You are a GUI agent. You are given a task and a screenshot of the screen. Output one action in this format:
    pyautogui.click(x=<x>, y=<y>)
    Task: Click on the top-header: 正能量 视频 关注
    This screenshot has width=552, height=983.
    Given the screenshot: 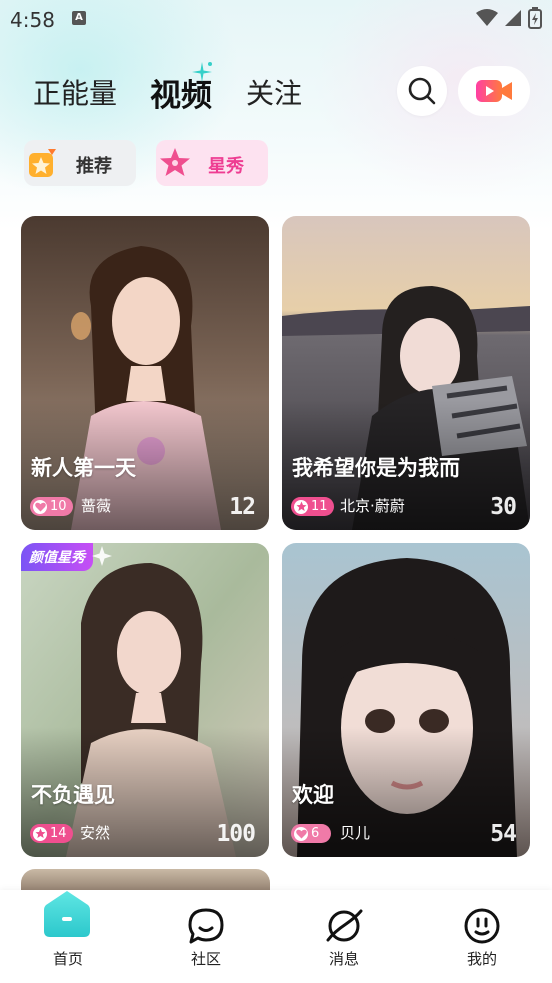 What is the action you would take?
    pyautogui.click(x=276, y=92)
    